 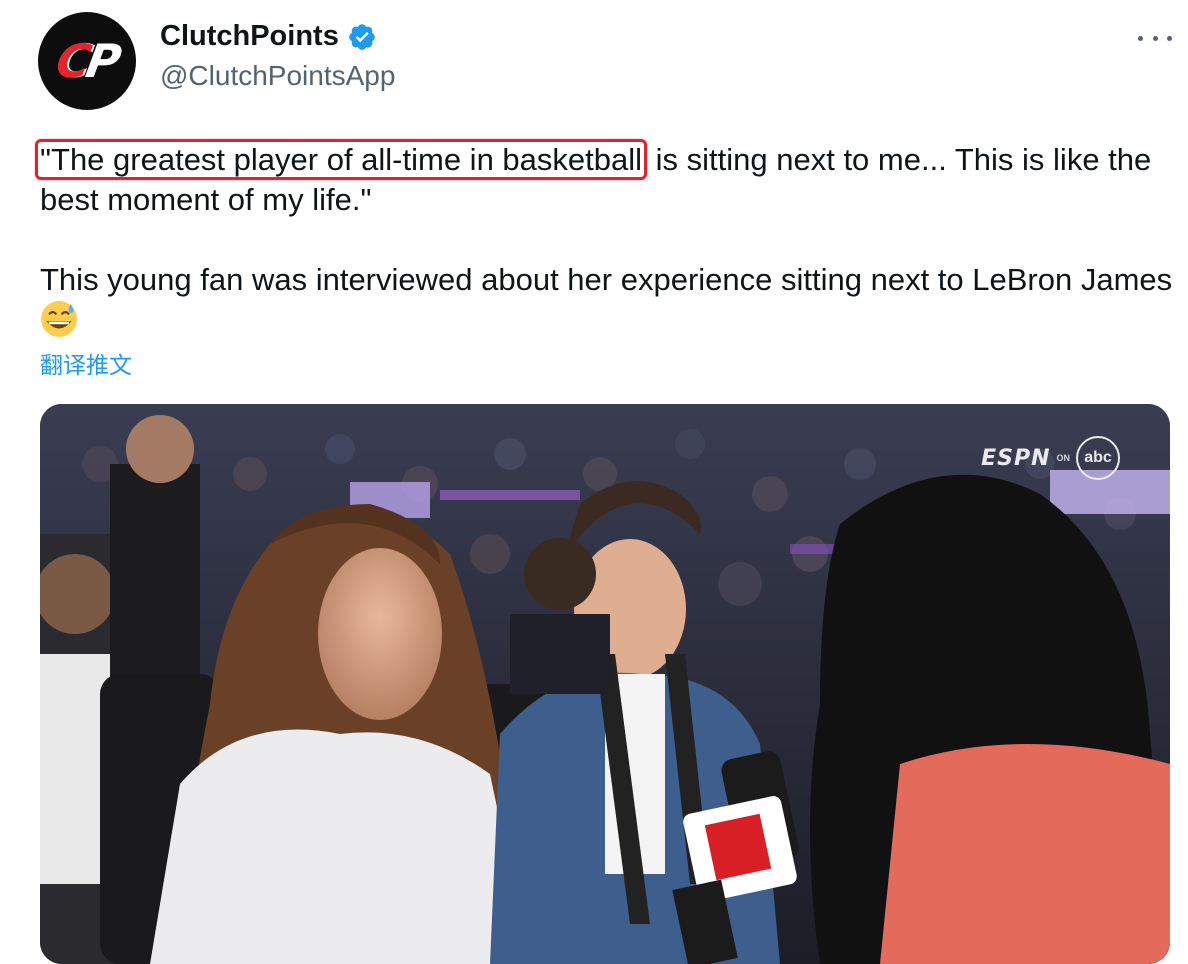 What do you see at coordinates (277, 76) in the screenshot?
I see `user-handle: @ClutchPointsApp` at bounding box center [277, 76].